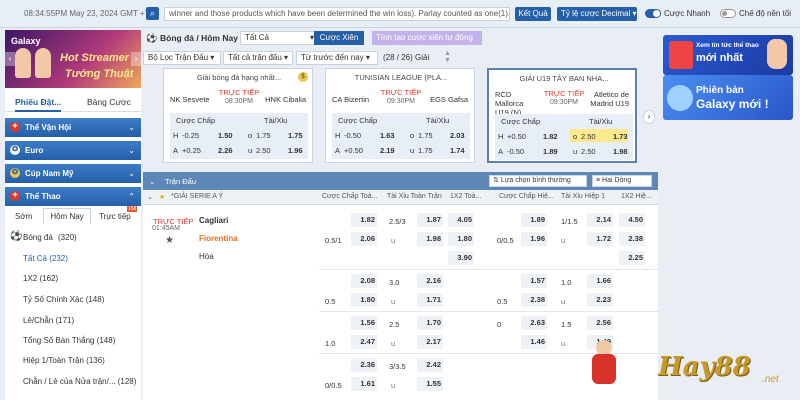  I want to click on tab-bet-list: Bảng Cược, so click(109, 102).